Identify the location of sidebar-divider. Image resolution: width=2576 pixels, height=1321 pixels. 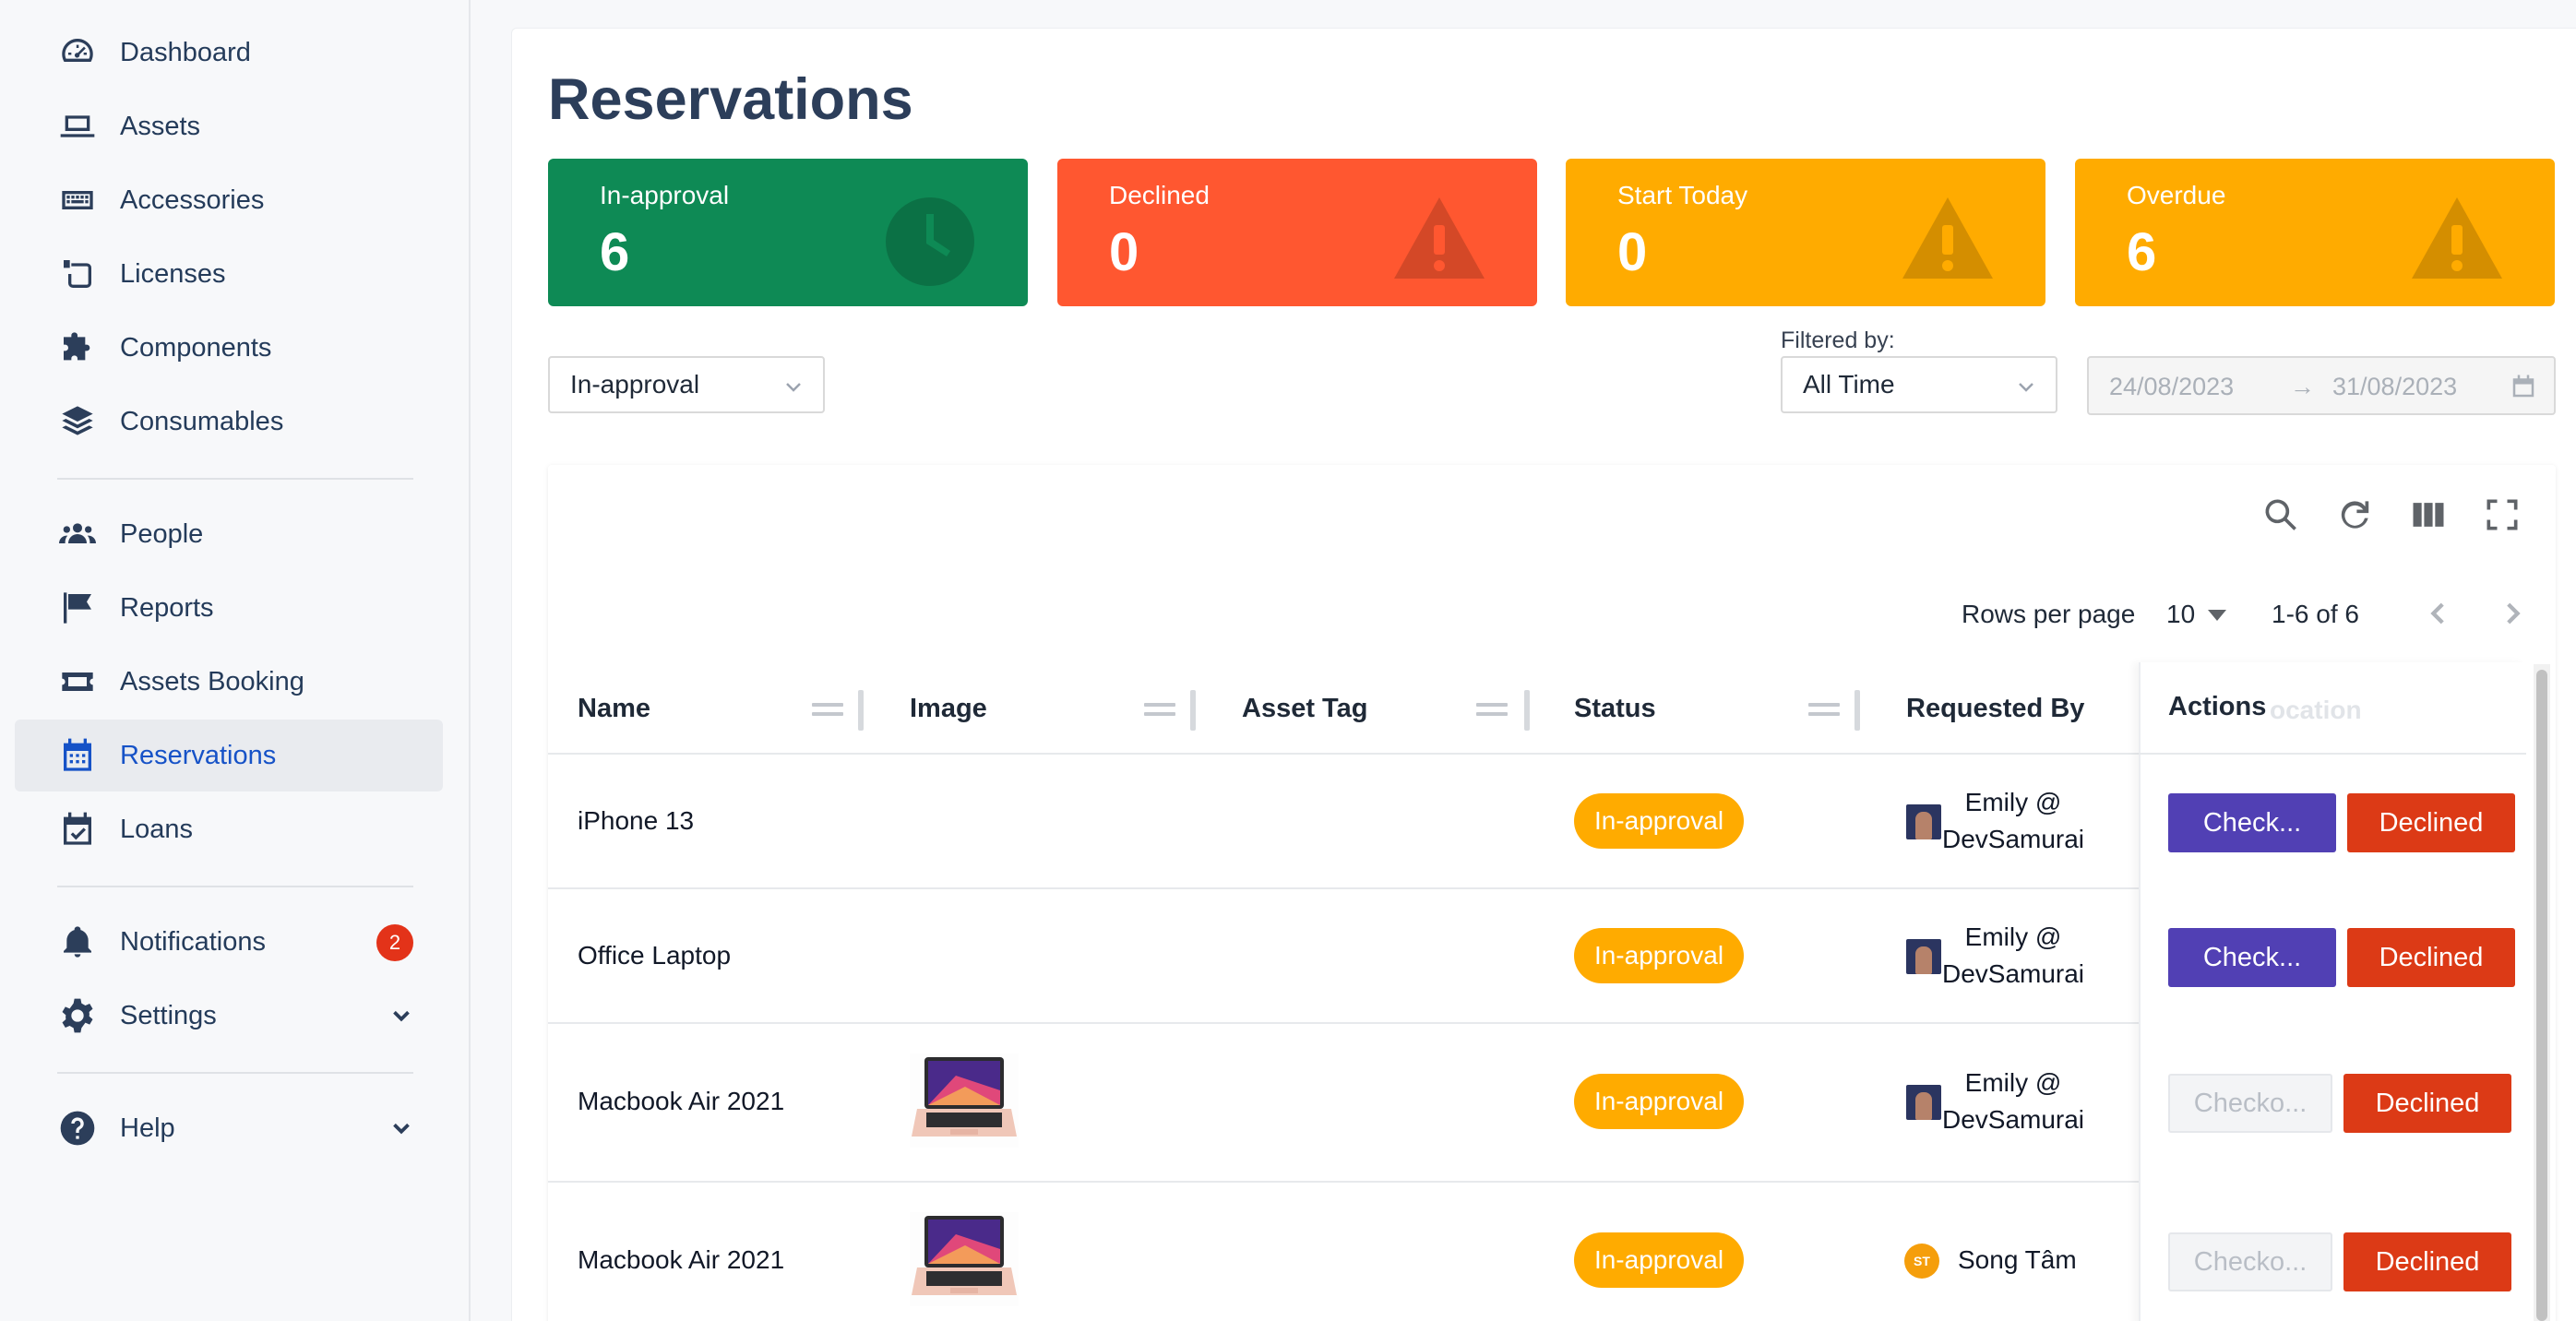
(235, 886).